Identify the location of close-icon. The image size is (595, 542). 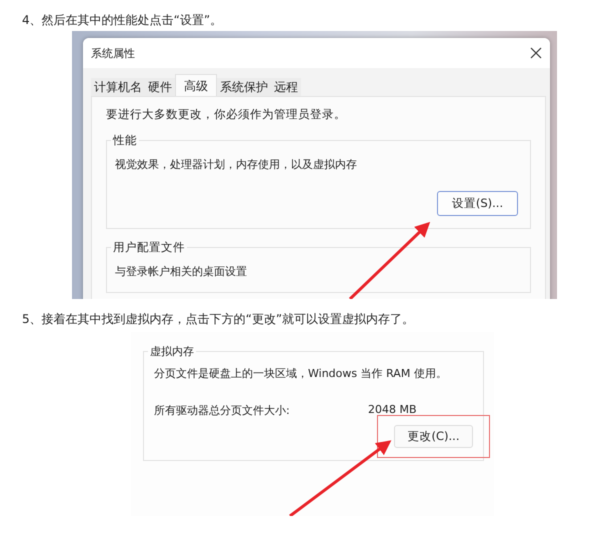
(536, 53).